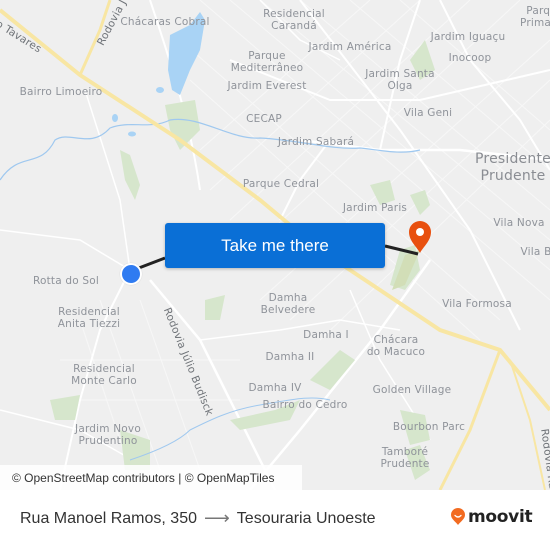 The width and height of the screenshot is (550, 550). Describe the element at coordinates (275, 388) in the screenshot. I see `map-label: Damha IV` at that location.